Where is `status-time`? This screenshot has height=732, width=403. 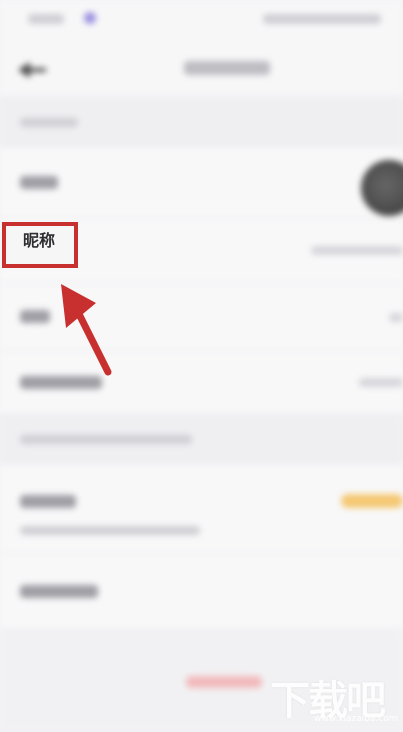 status-time is located at coordinates (46, 19).